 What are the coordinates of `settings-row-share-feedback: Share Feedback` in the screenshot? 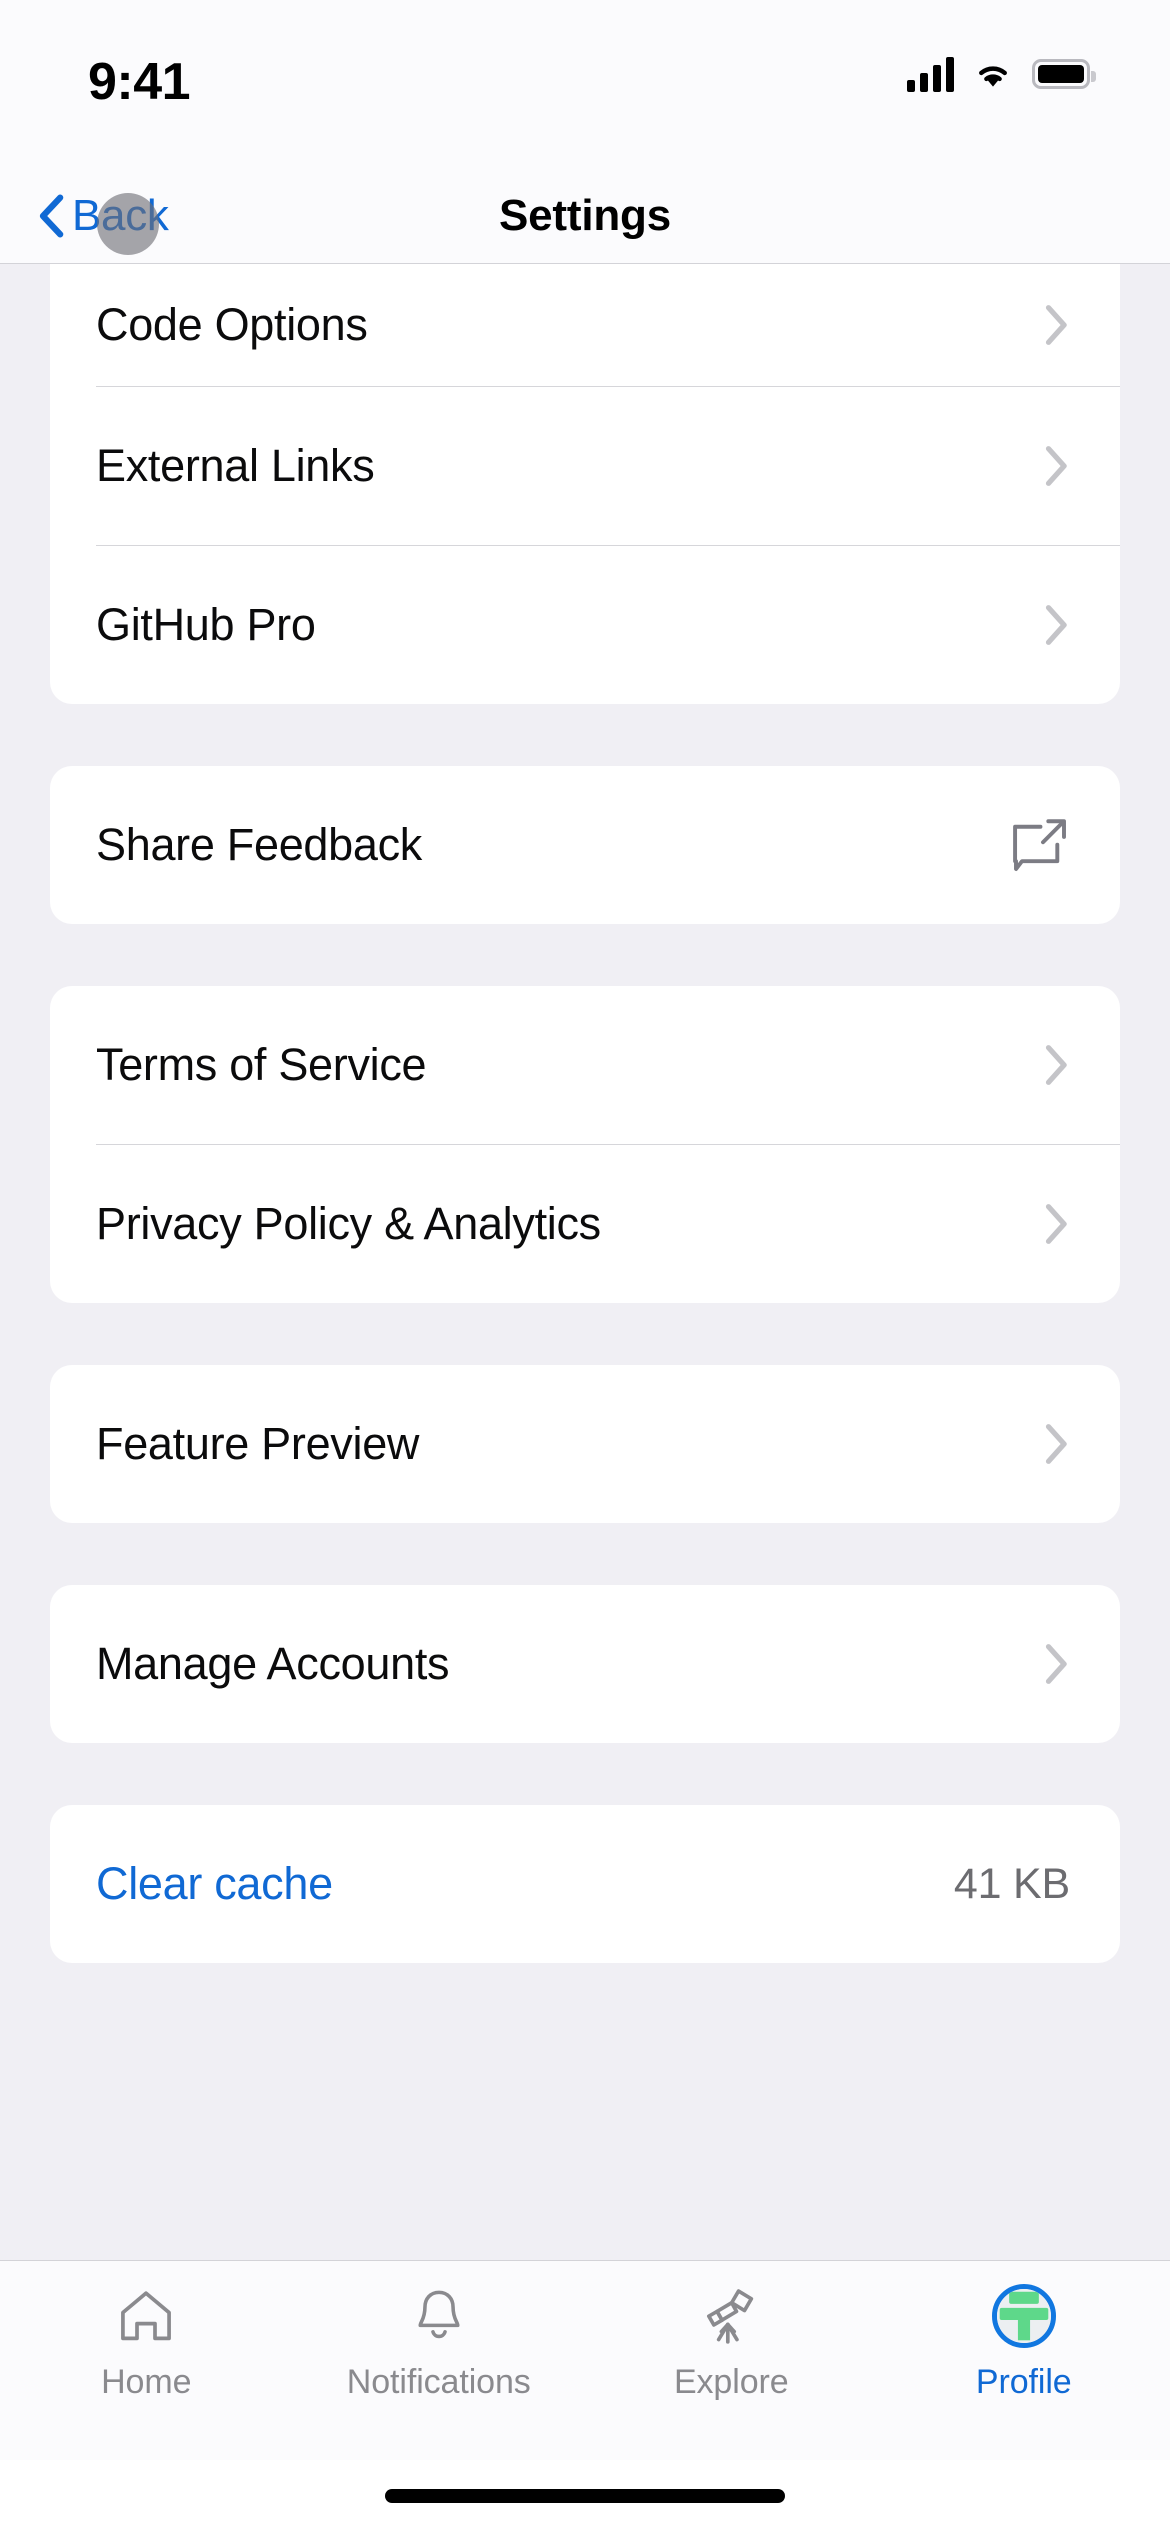 It's located at (585, 845).